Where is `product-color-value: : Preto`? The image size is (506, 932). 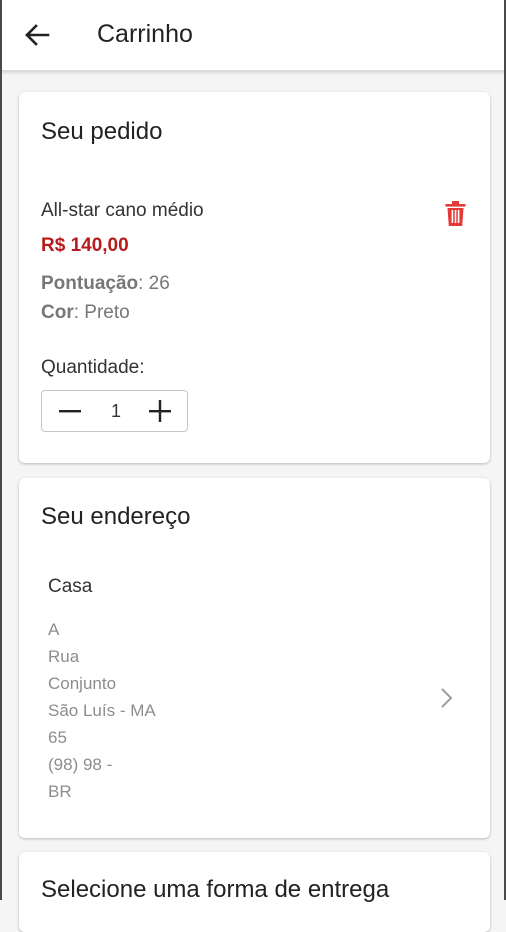
product-color-value: : Preto is located at coordinates (101, 312).